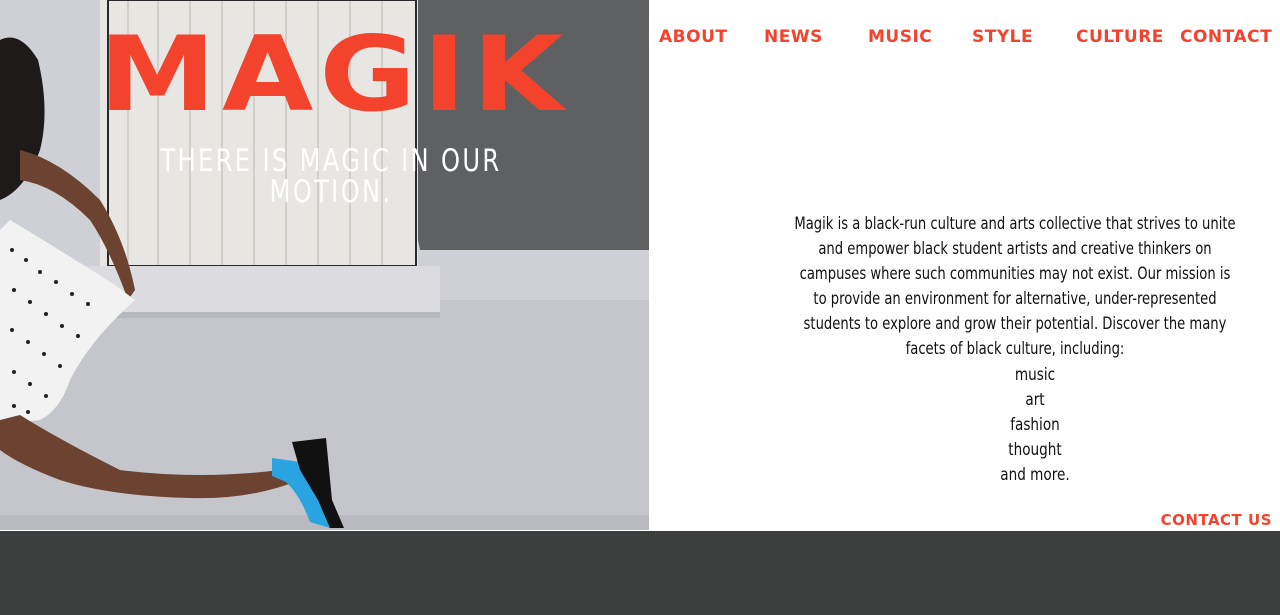 The width and height of the screenshot is (1280, 615). What do you see at coordinates (1120, 37) in the screenshot?
I see `nav-culture-link: CULTURE` at bounding box center [1120, 37].